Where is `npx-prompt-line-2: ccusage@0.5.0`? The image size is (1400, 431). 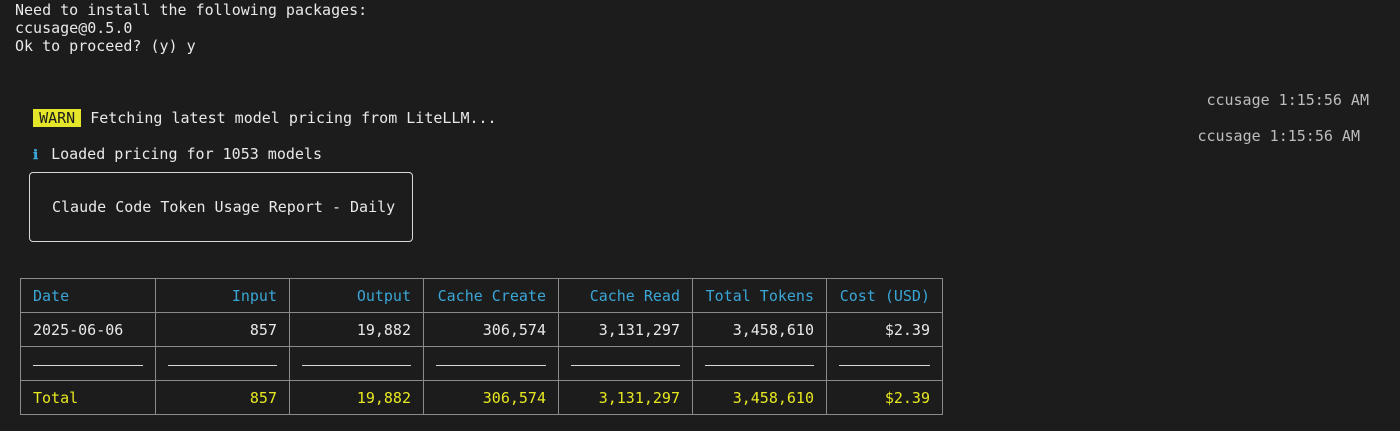
npx-prompt-line-2: ccusage@0.5.0 is located at coordinates (74, 28).